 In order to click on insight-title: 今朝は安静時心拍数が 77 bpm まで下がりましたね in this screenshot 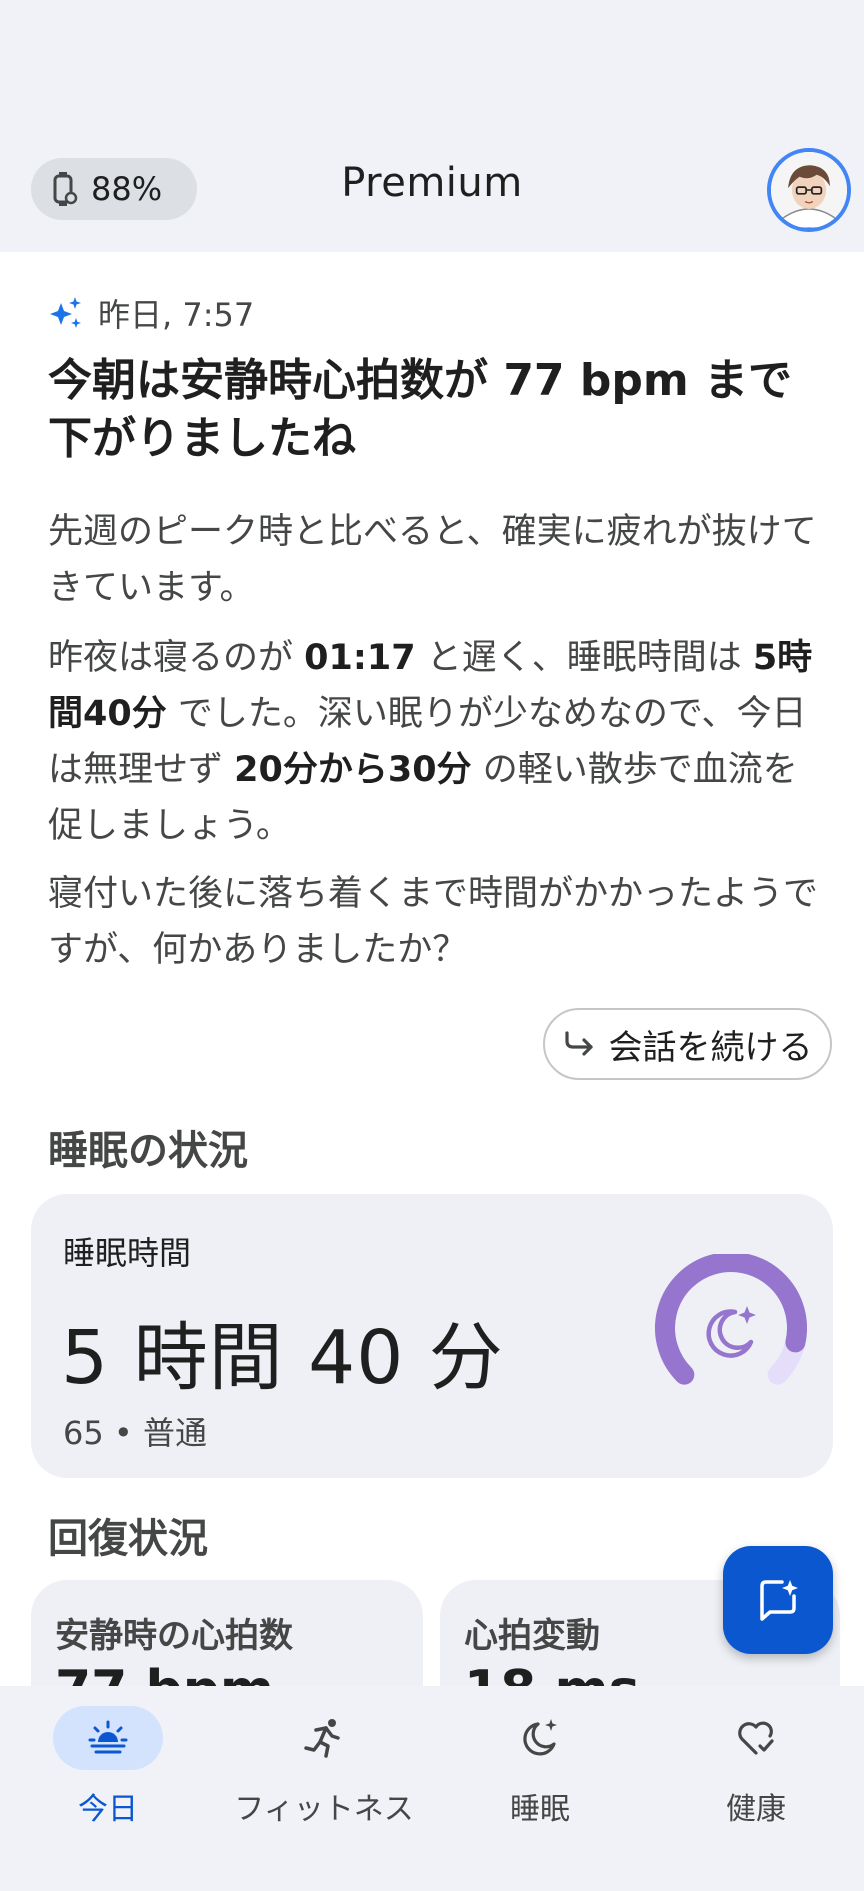, I will do `click(420, 409)`.